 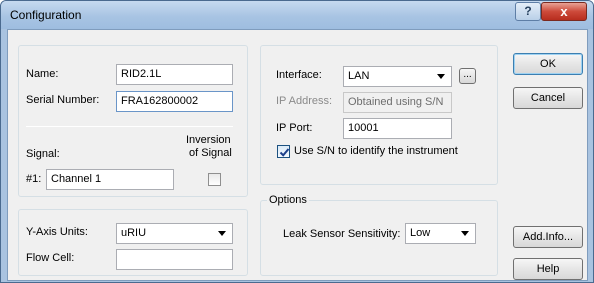 I want to click on y-axis-units-dropdown: uRIU, so click(x=174, y=233).